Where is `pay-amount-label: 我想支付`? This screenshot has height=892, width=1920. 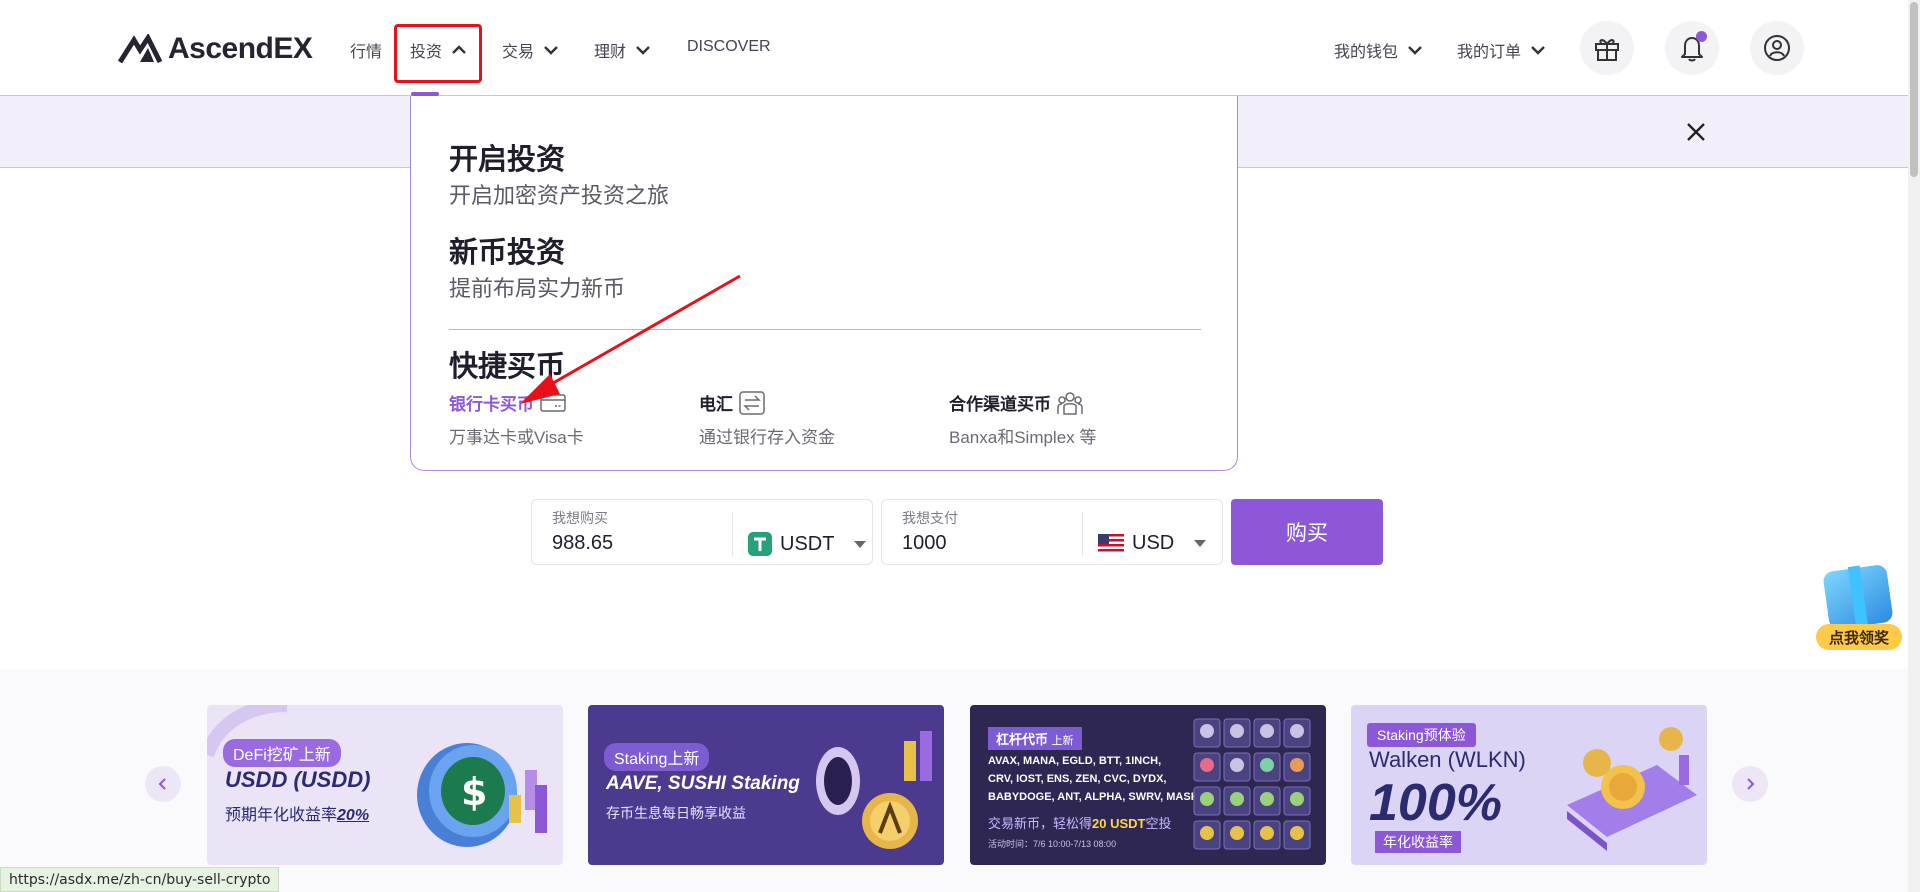 pay-amount-label: 我想支付 is located at coordinates (930, 518).